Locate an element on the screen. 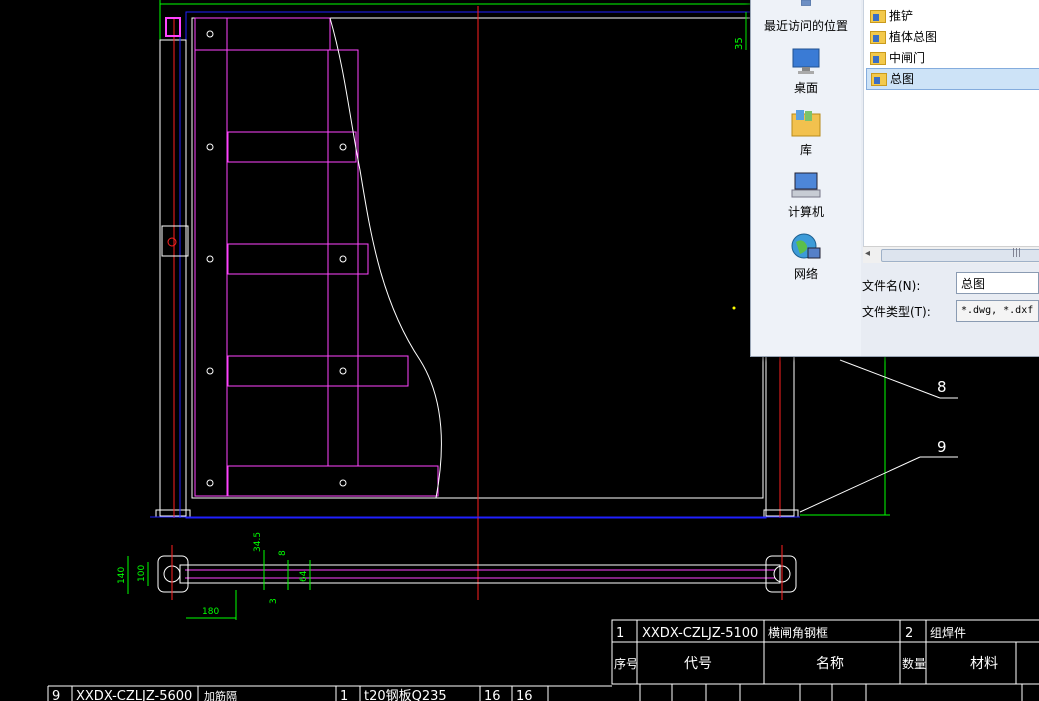 The width and height of the screenshot is (1039, 701). tb-bot-w1: 16 is located at coordinates (492, 695).